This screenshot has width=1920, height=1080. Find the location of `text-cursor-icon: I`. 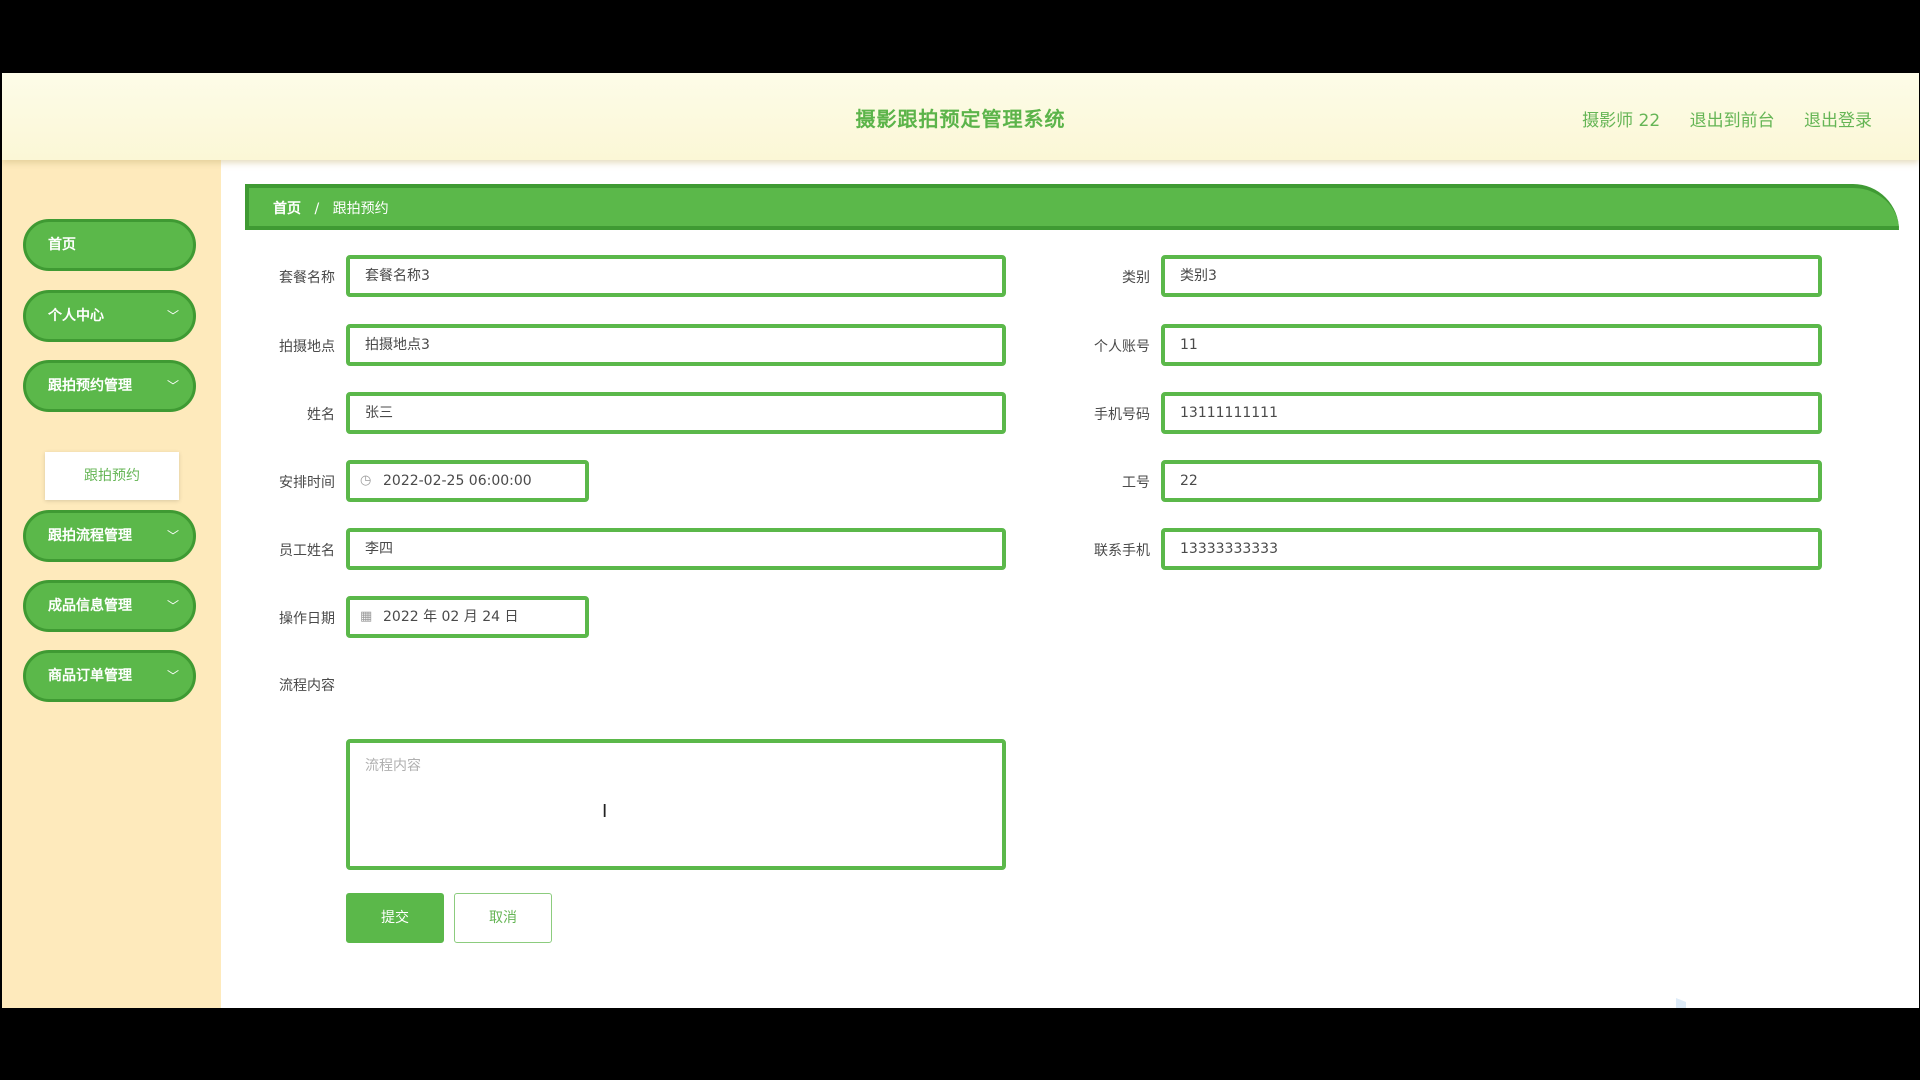

text-cursor-icon: I is located at coordinates (605, 811).